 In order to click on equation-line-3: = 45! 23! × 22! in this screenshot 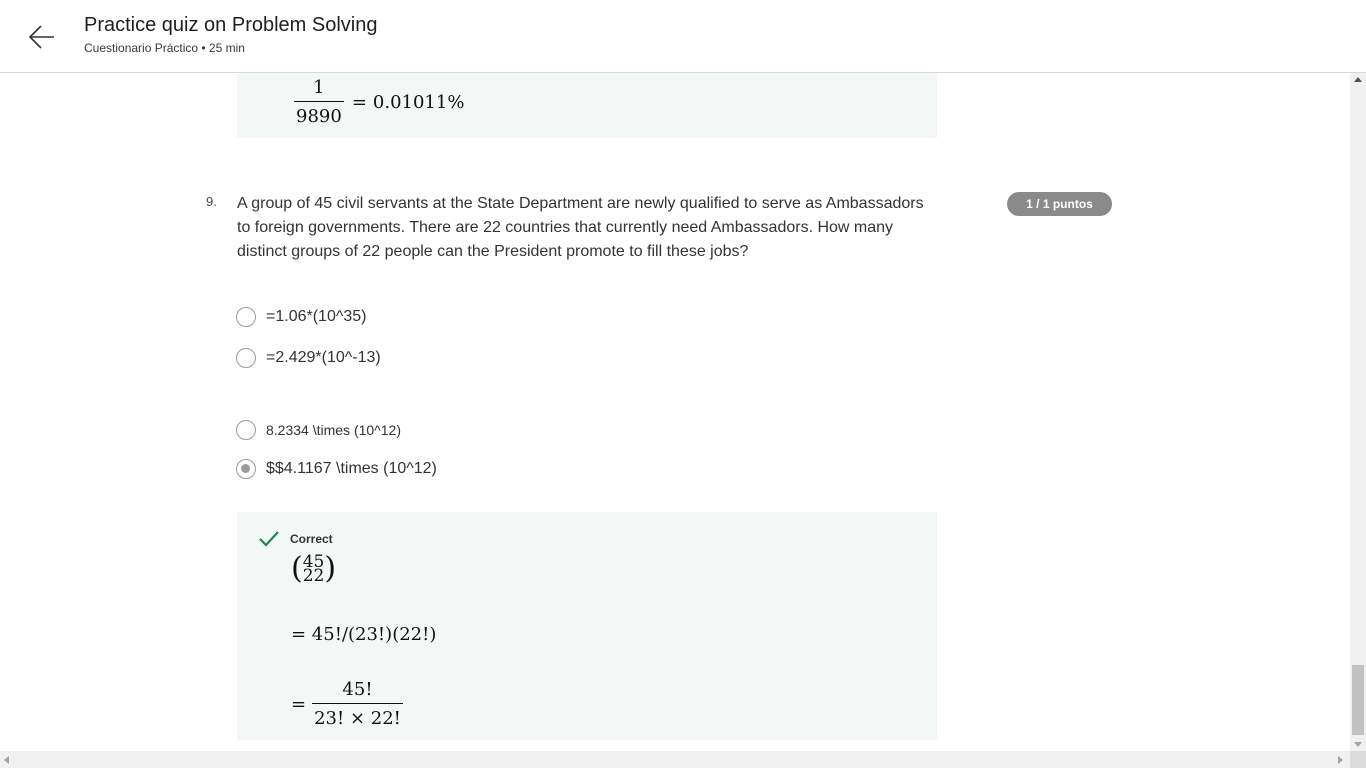, I will do `click(347, 704)`.